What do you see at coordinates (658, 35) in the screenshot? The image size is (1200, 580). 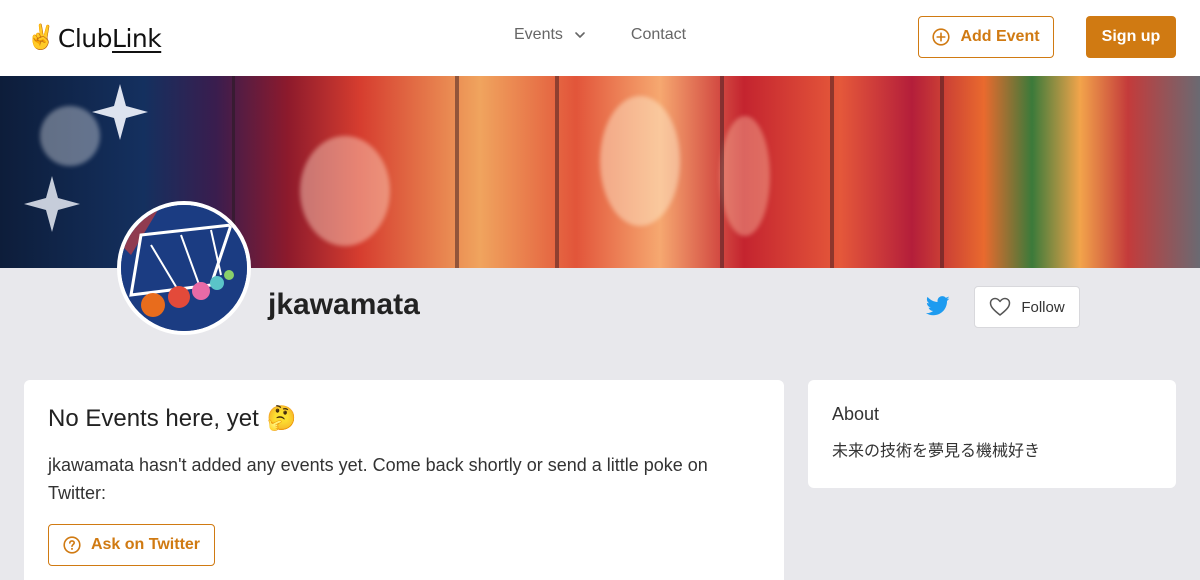 I see `nav-contact-link: Contact` at bounding box center [658, 35].